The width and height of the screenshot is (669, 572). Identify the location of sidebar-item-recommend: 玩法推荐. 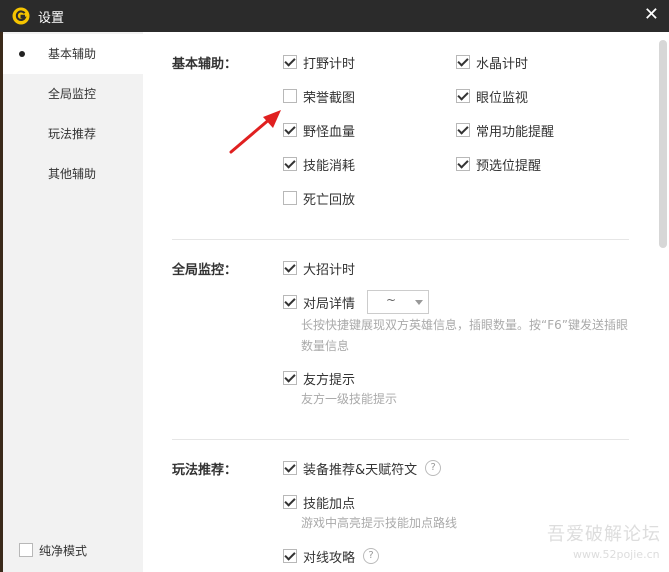
(73, 134).